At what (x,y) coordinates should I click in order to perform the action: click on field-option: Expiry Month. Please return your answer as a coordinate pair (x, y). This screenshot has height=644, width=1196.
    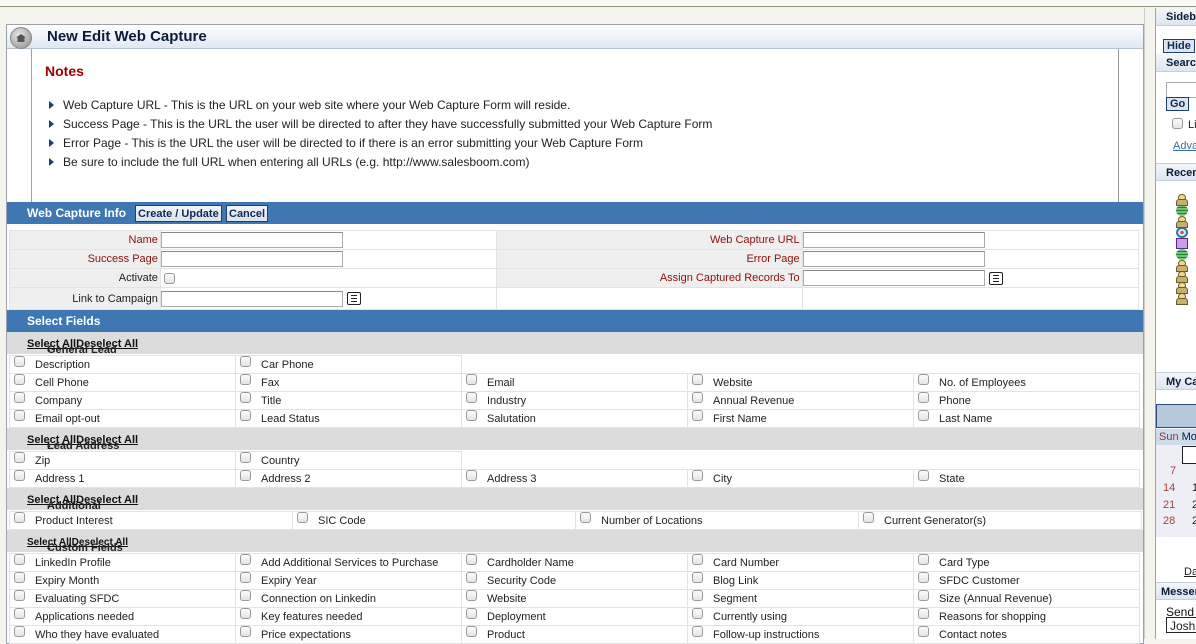
    Looking at the image, I should click on (122, 580).